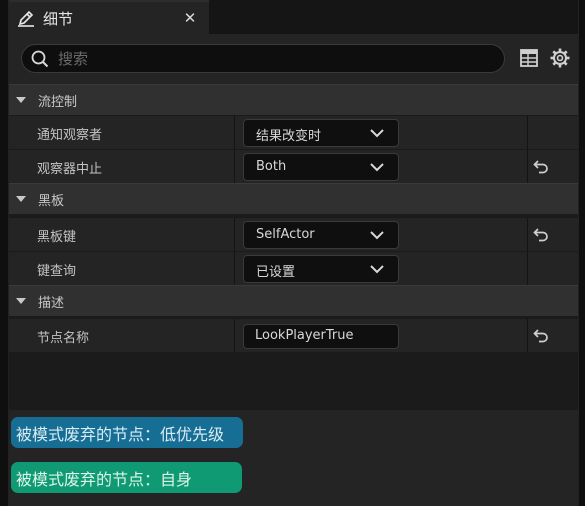 The height and width of the screenshot is (506, 585). I want to click on key-query-dropdown: 已设置, so click(321, 269).